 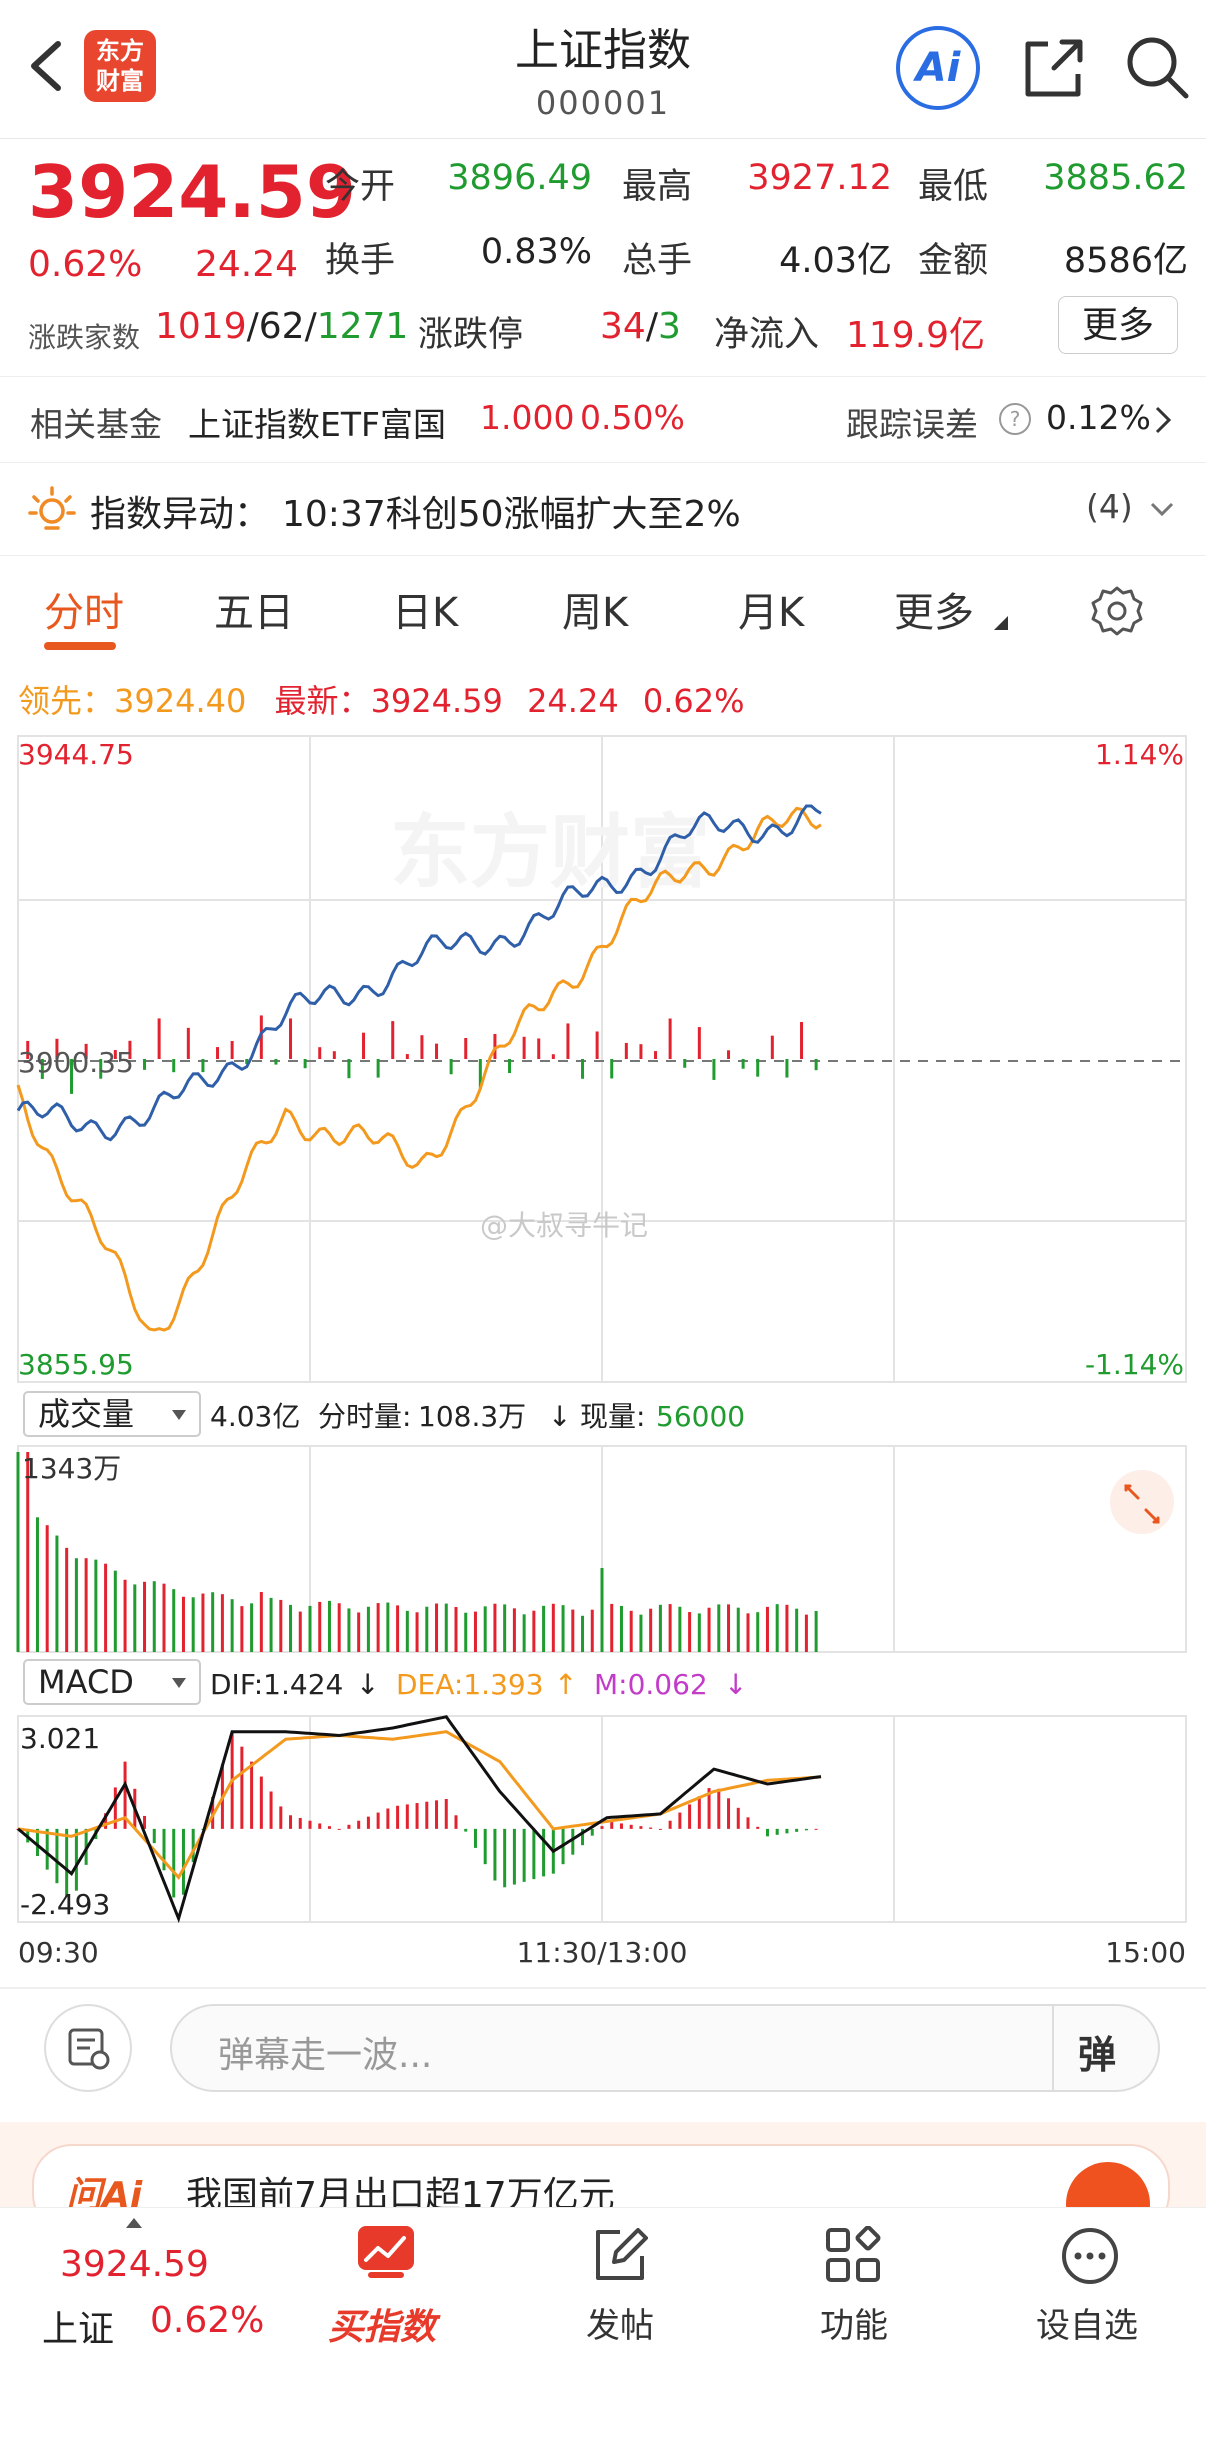 I want to click on volume-selector: 成交量, so click(x=86, y=1414).